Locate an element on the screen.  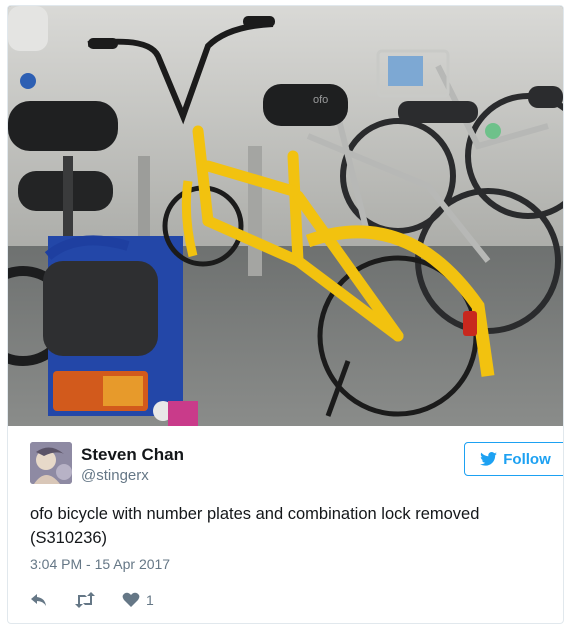
avatar is located at coordinates (51, 463).